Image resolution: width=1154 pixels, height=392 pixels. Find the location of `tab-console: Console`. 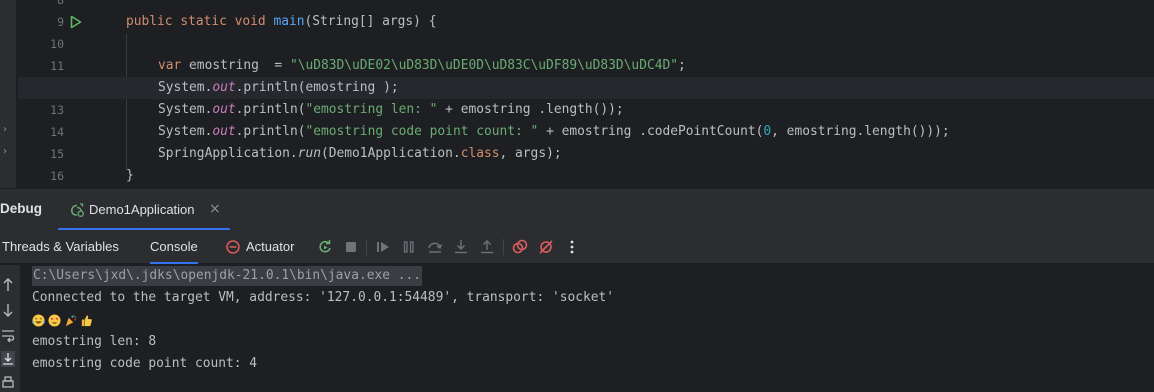

tab-console: Console is located at coordinates (174, 247).